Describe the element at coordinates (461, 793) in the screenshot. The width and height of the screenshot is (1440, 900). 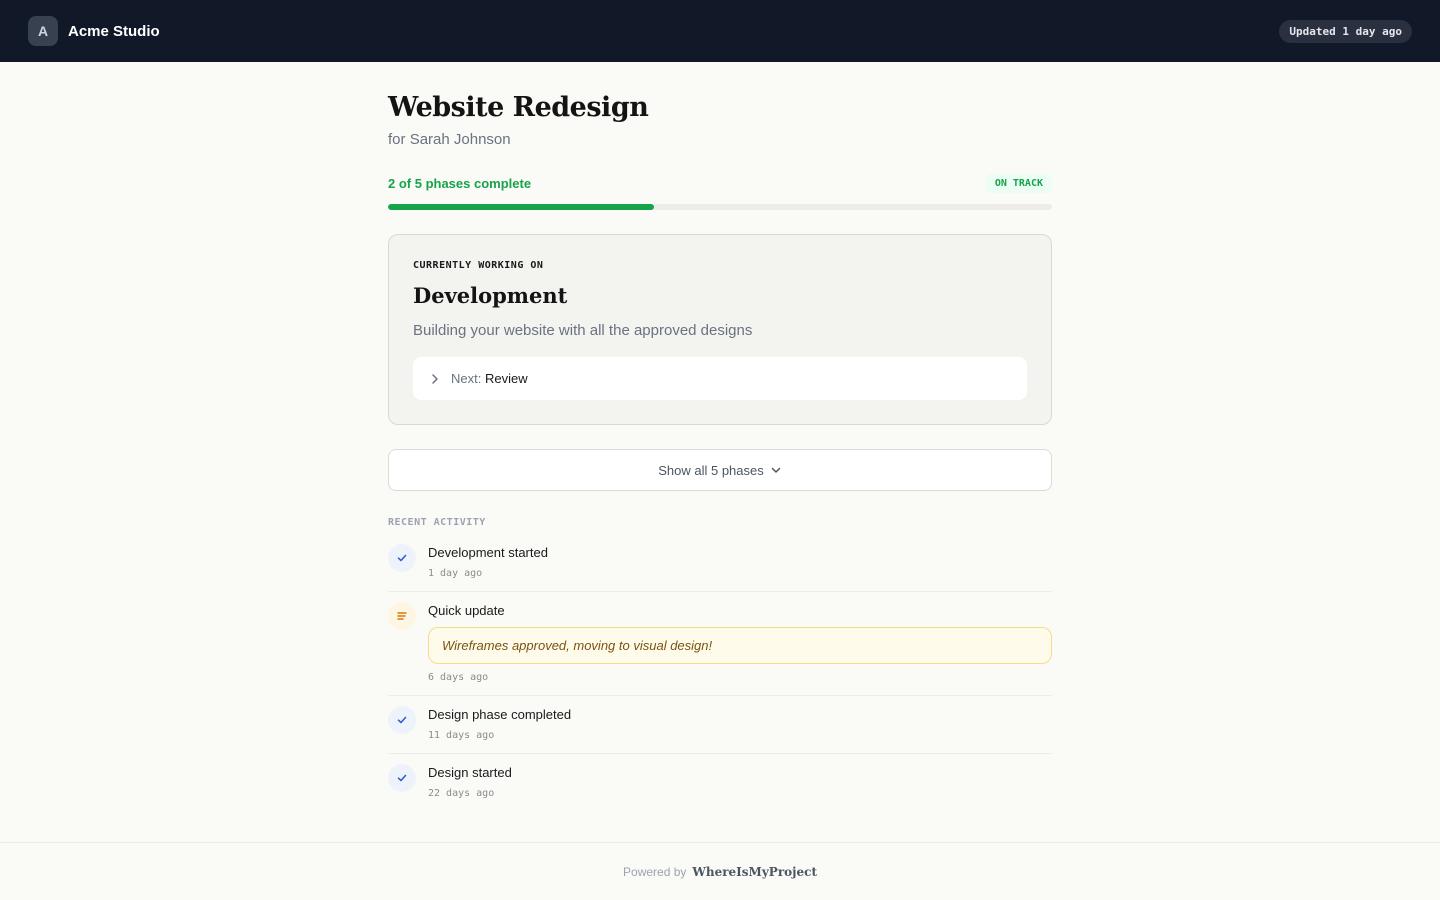
I see `activity-time: 22 days ago` at that location.